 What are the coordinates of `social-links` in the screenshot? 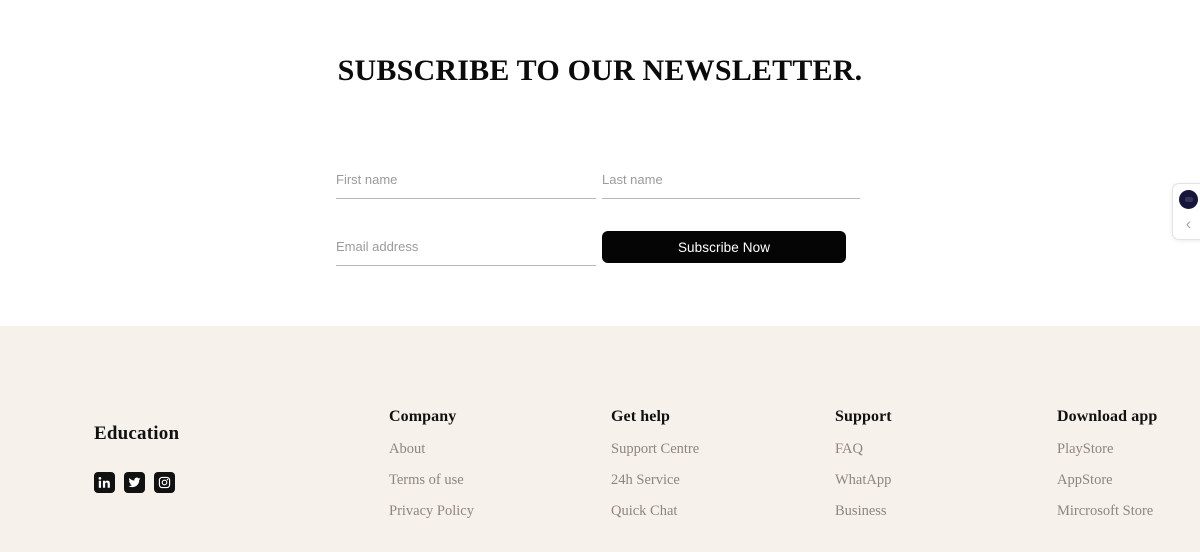 It's located at (136, 482).